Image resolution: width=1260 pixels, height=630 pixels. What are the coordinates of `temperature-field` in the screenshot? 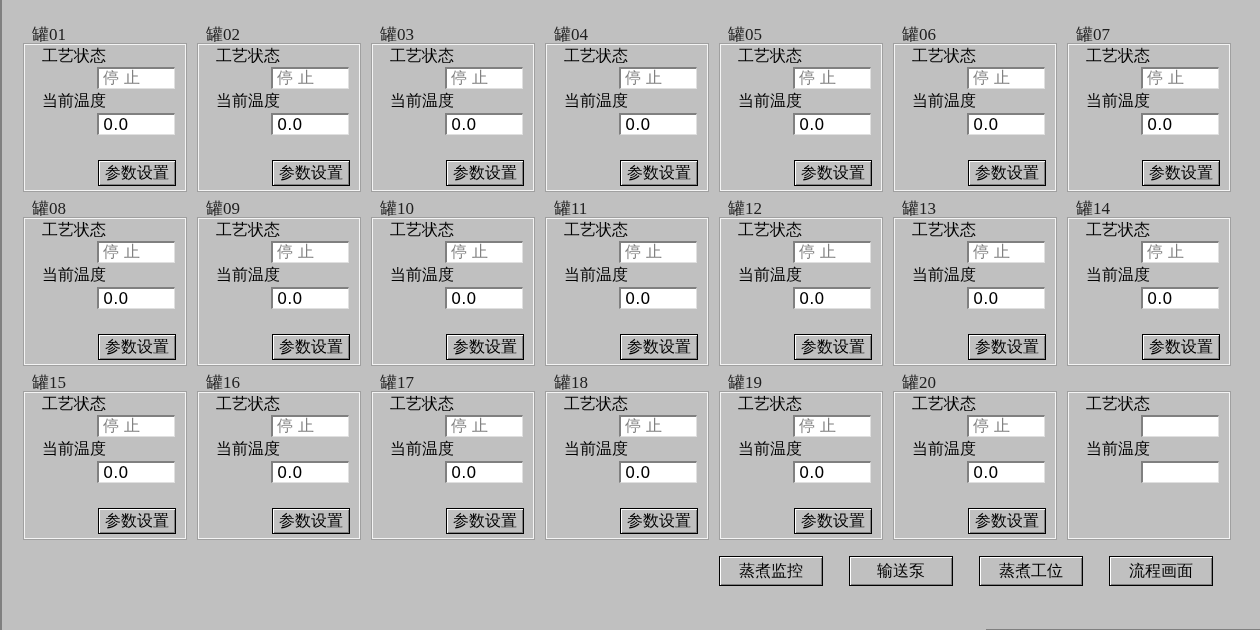 It's located at (1180, 472).